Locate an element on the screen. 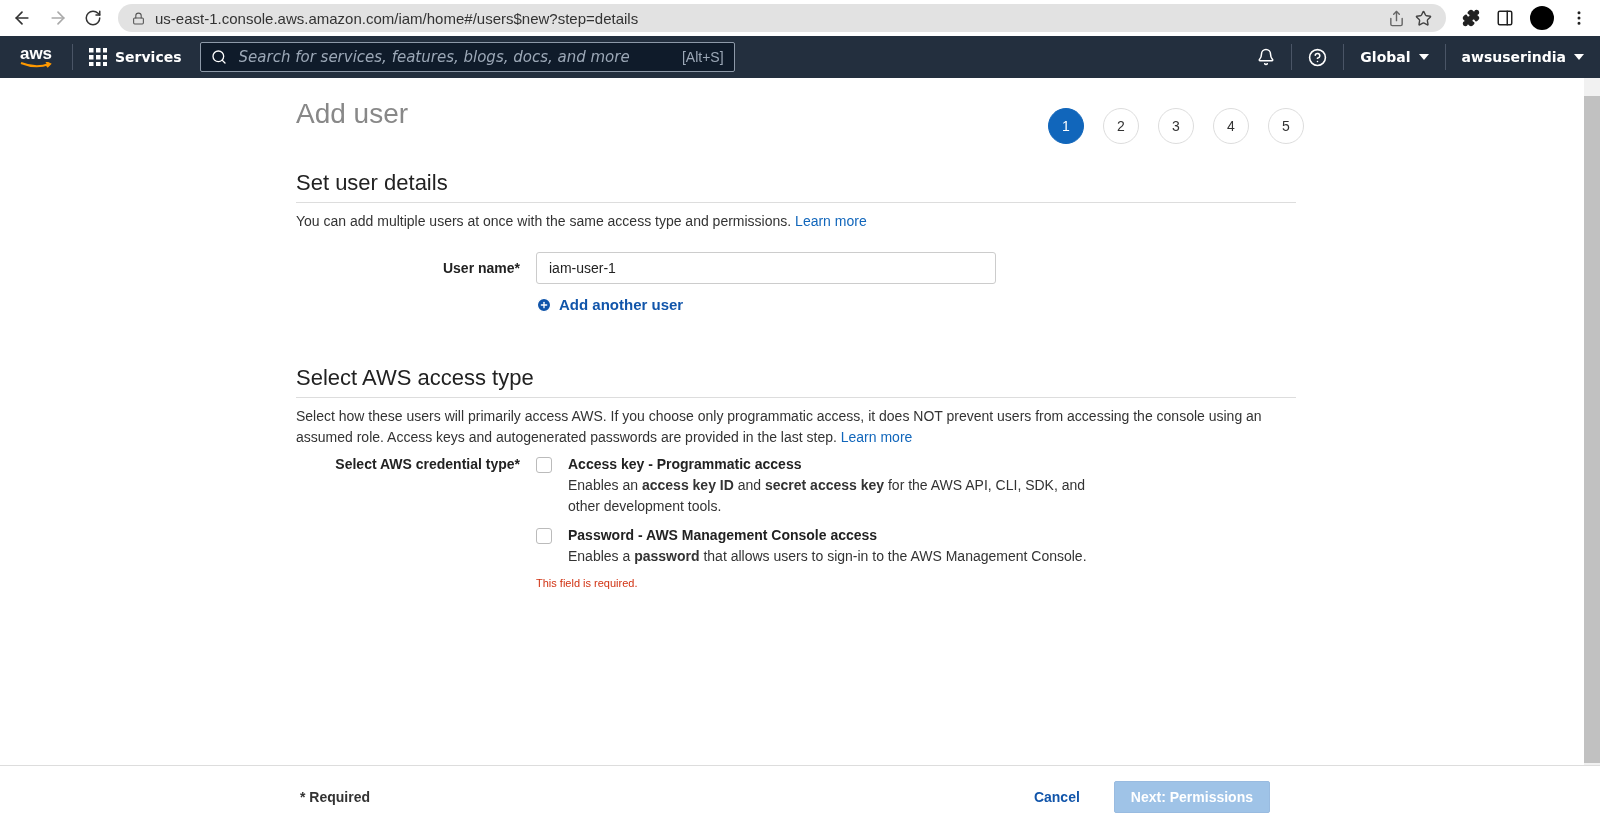 This screenshot has width=1600, height=828. page-title: Add user is located at coordinates (352, 114).